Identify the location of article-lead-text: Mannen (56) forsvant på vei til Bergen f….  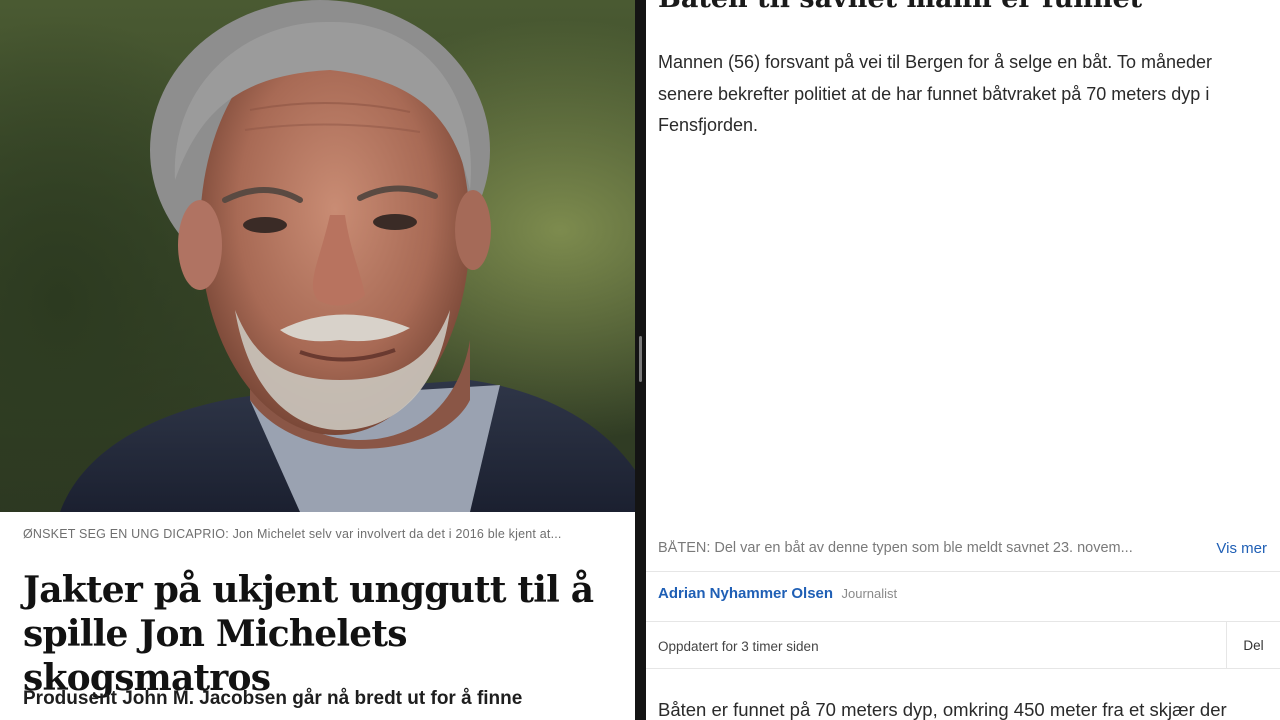
(935, 93).